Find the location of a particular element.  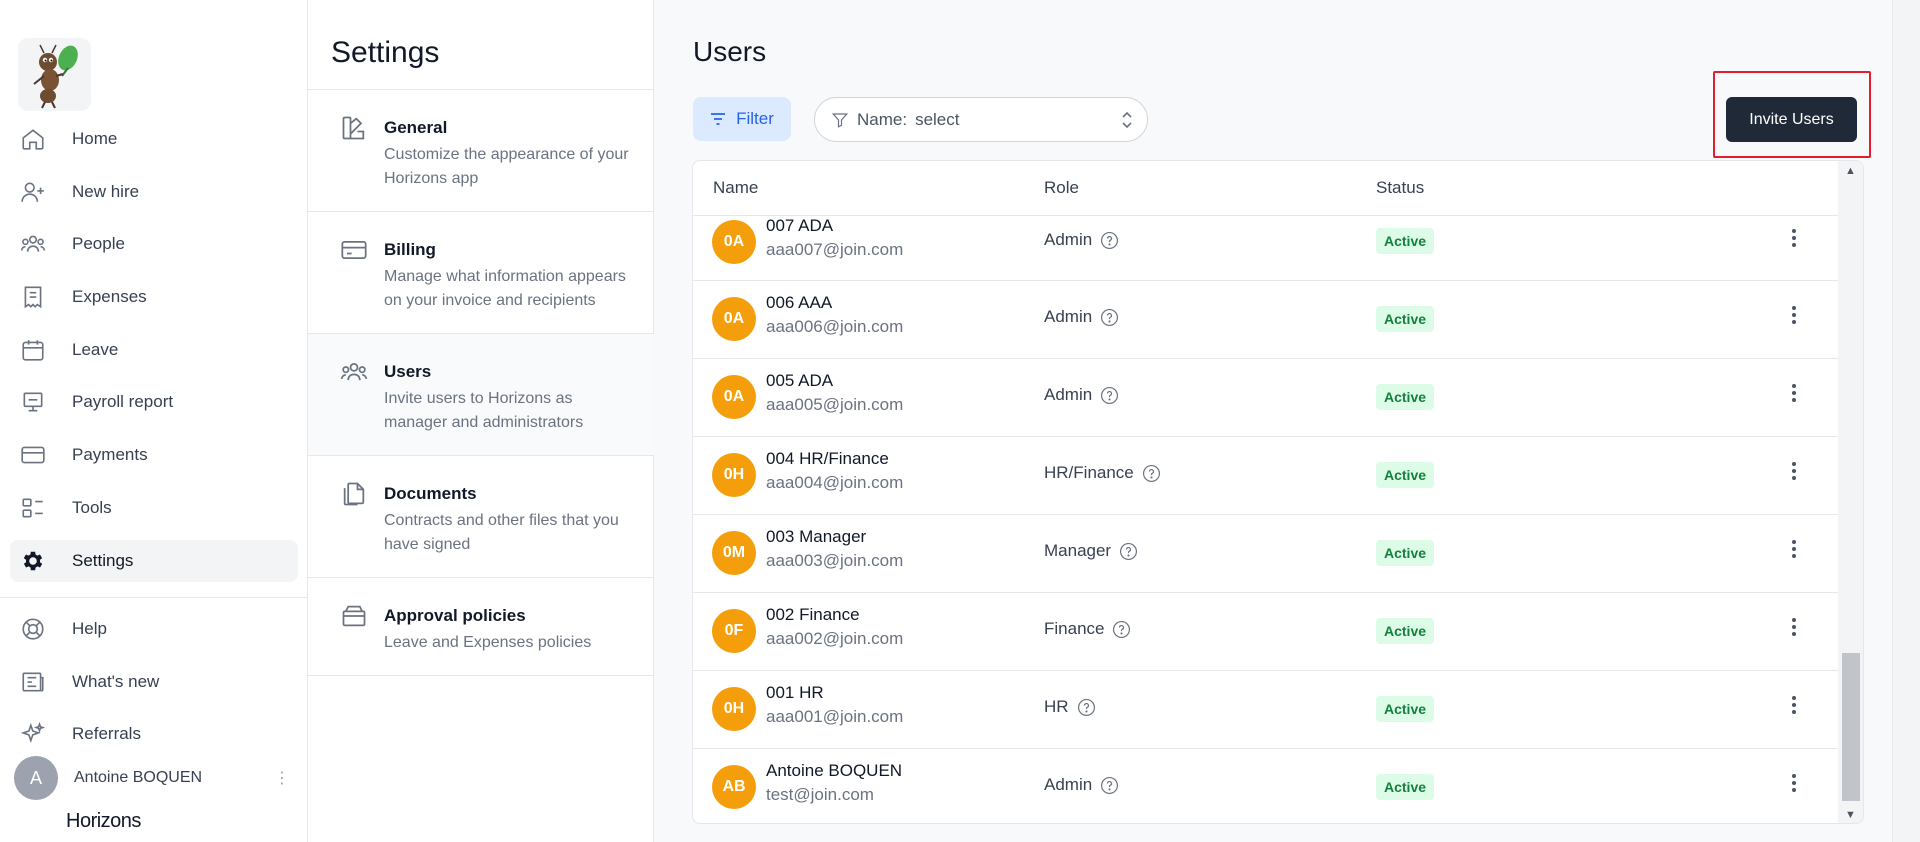

nav-item-new-hire: New hire is located at coordinates (154, 192).